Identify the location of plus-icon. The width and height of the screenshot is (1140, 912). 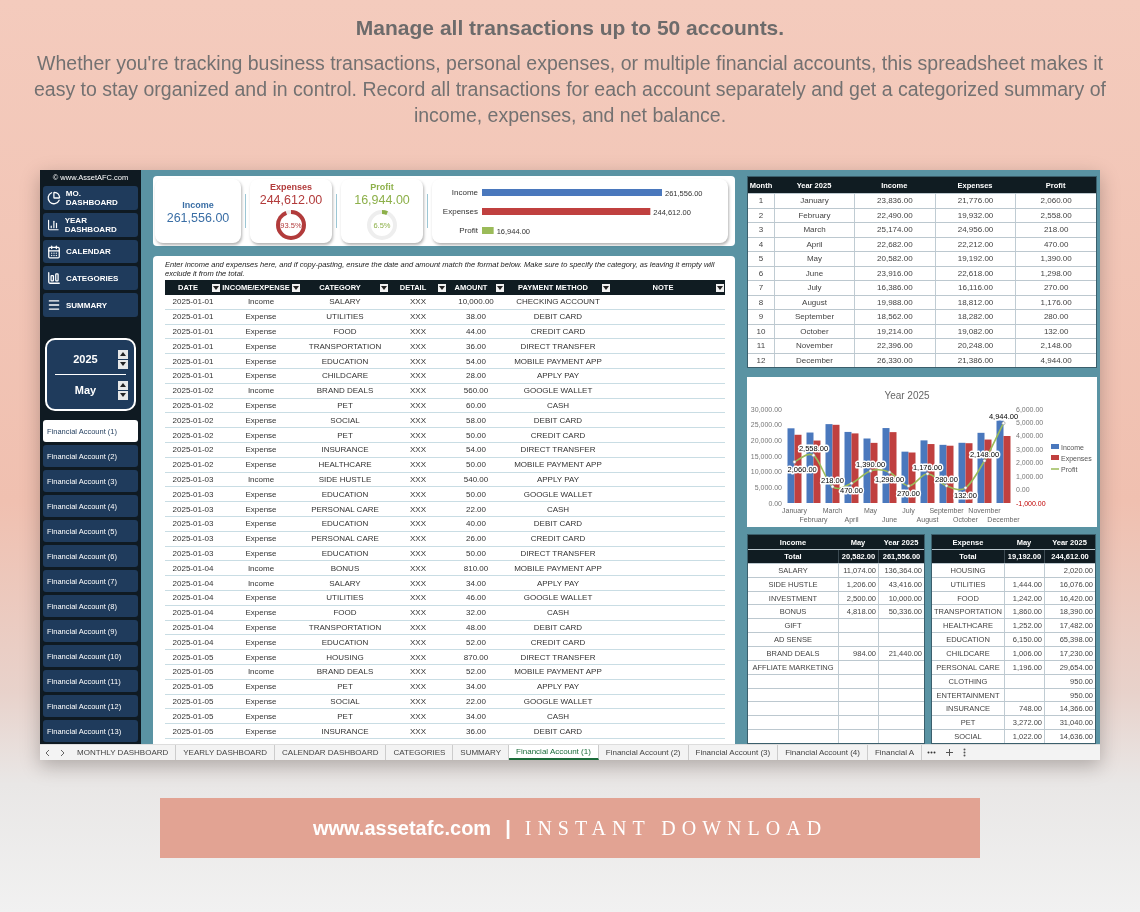
(950, 752).